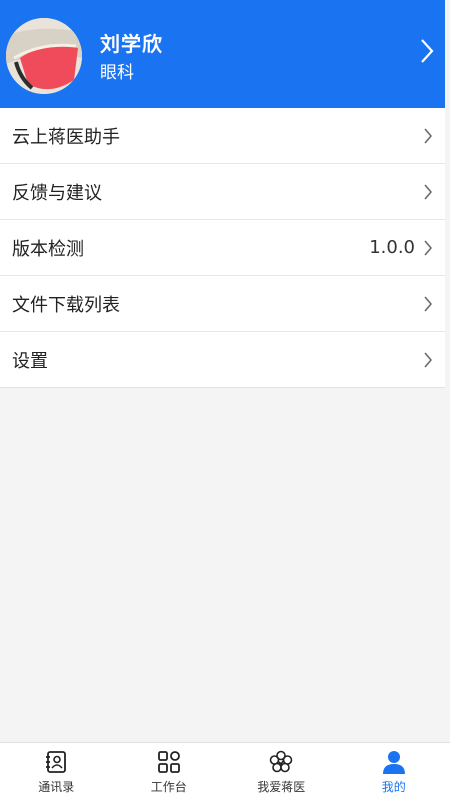 This screenshot has width=450, height=800. I want to click on menu-item-label: 文件下载列表, so click(66, 305).